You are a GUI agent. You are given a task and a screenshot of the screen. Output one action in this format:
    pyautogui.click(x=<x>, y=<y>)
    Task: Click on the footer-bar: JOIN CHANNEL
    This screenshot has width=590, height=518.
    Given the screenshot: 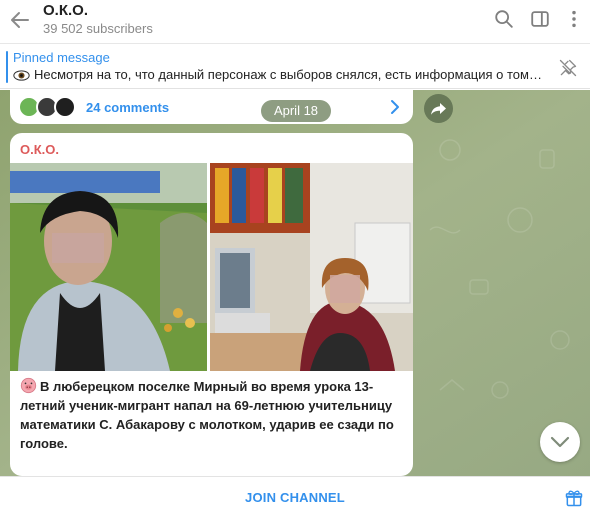 What is the action you would take?
    pyautogui.click(x=295, y=497)
    